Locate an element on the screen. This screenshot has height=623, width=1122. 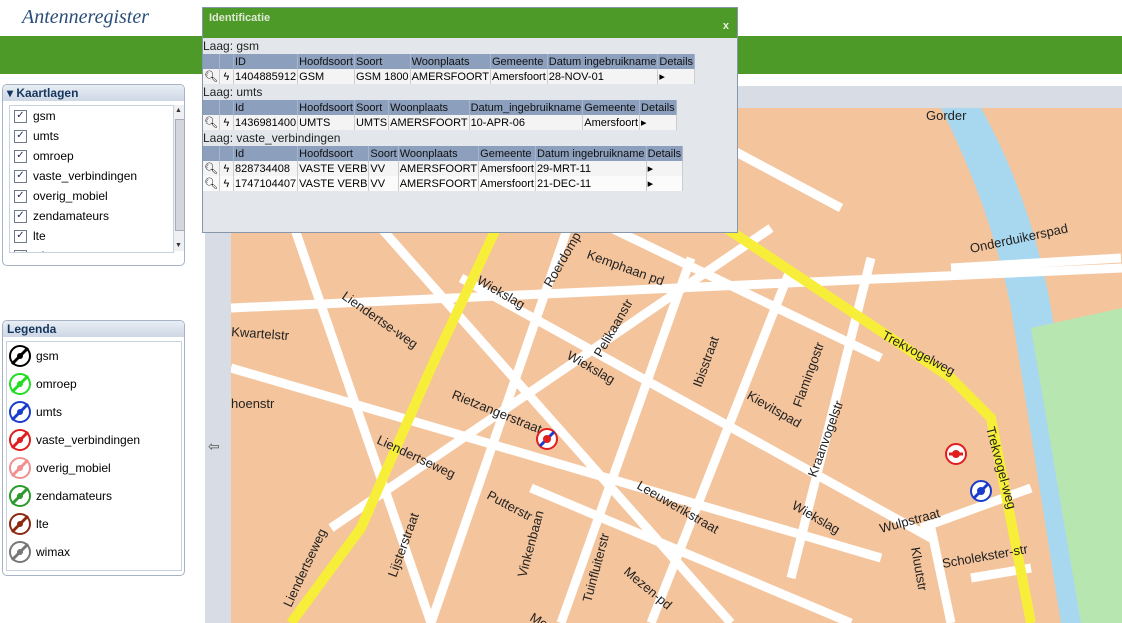
legend-label: zendamateurs is located at coordinates (74, 496).